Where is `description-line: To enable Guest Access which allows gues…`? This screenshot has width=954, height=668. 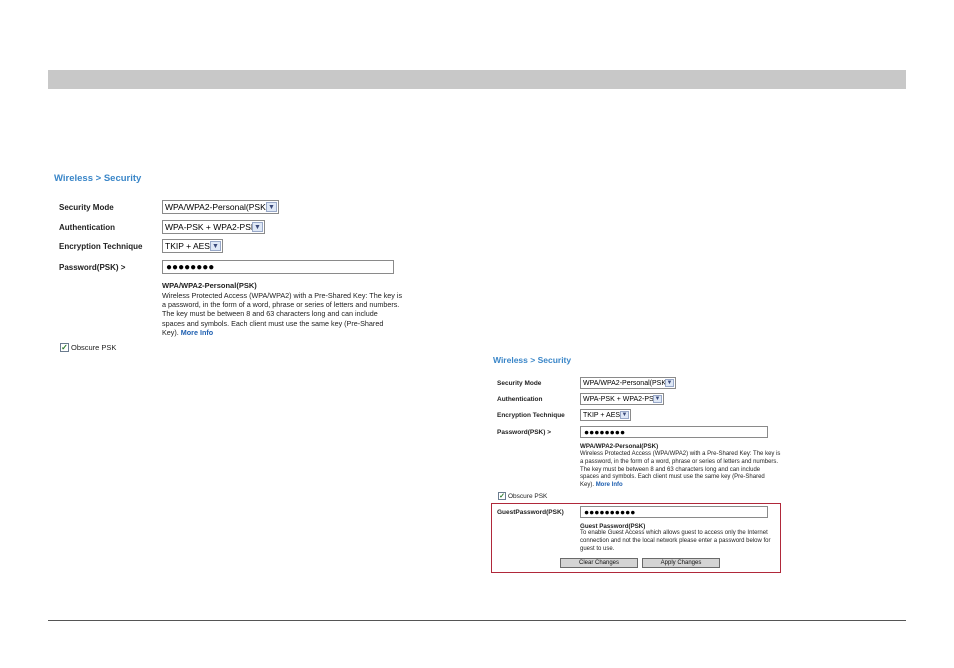 description-line: To enable Guest Access which allows gues… is located at coordinates (674, 533).